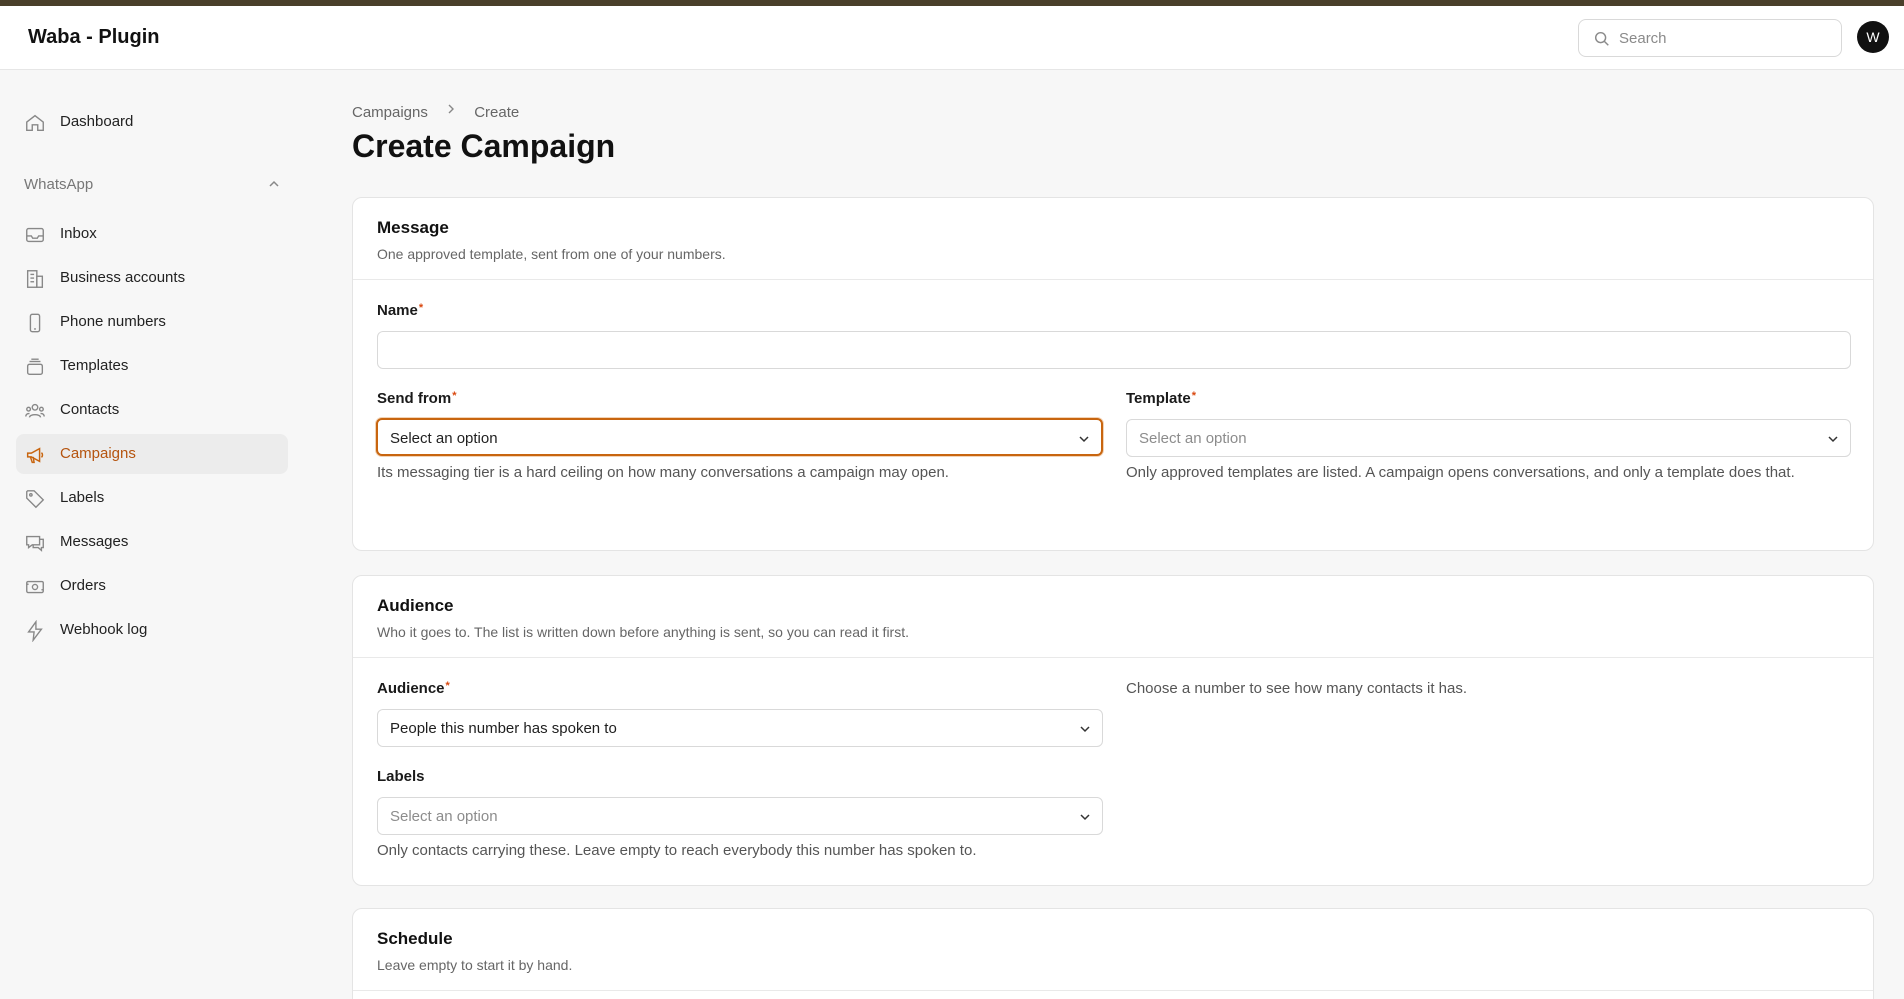 The image size is (1904, 999). I want to click on page-title: Create Campaign, so click(484, 146).